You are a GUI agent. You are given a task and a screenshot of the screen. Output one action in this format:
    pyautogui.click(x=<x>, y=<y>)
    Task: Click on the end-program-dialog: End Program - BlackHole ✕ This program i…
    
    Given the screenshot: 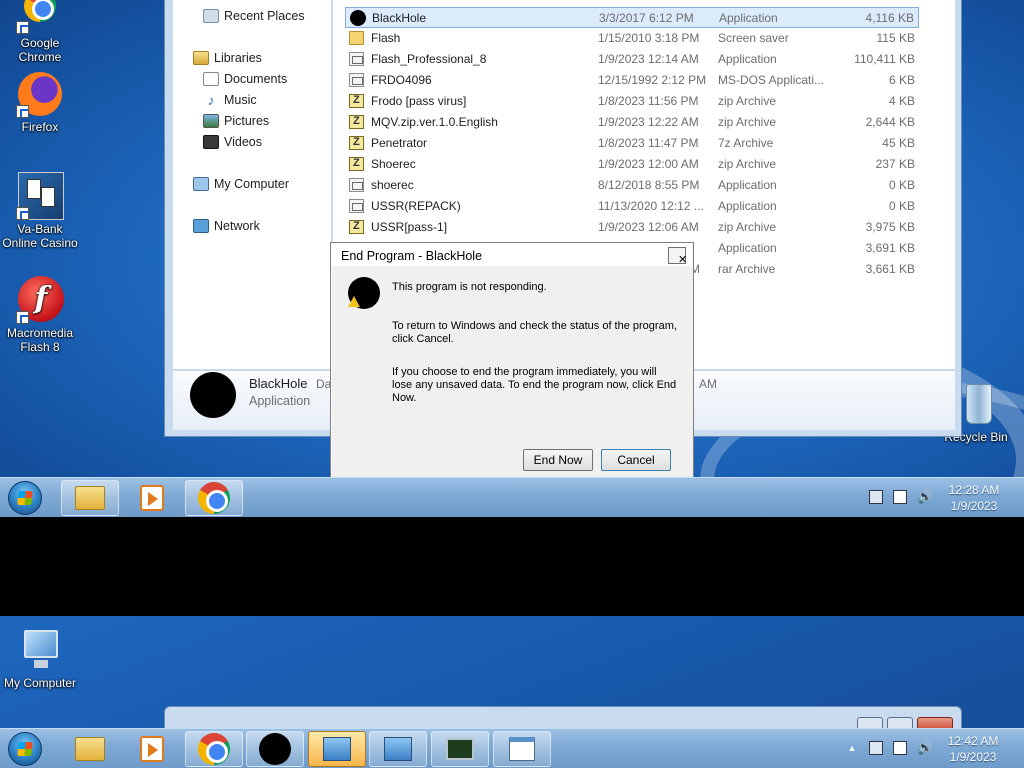 What is the action you would take?
    pyautogui.click(x=512, y=367)
    